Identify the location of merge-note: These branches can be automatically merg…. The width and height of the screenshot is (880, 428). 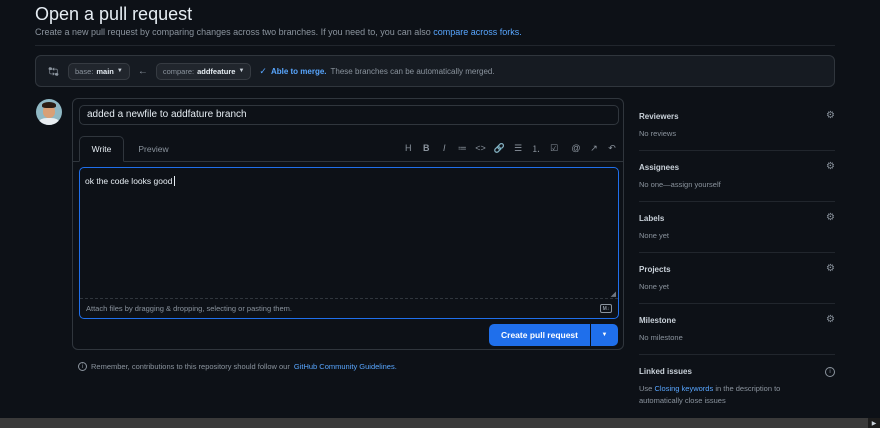
(412, 71).